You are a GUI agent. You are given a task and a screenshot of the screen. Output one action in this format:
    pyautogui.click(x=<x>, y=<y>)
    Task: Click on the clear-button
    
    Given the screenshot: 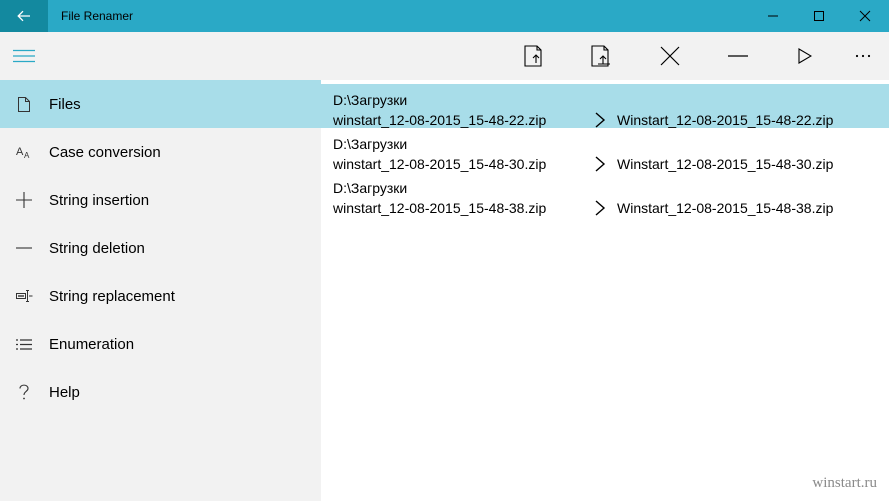 What is the action you would take?
    pyautogui.click(x=738, y=56)
    